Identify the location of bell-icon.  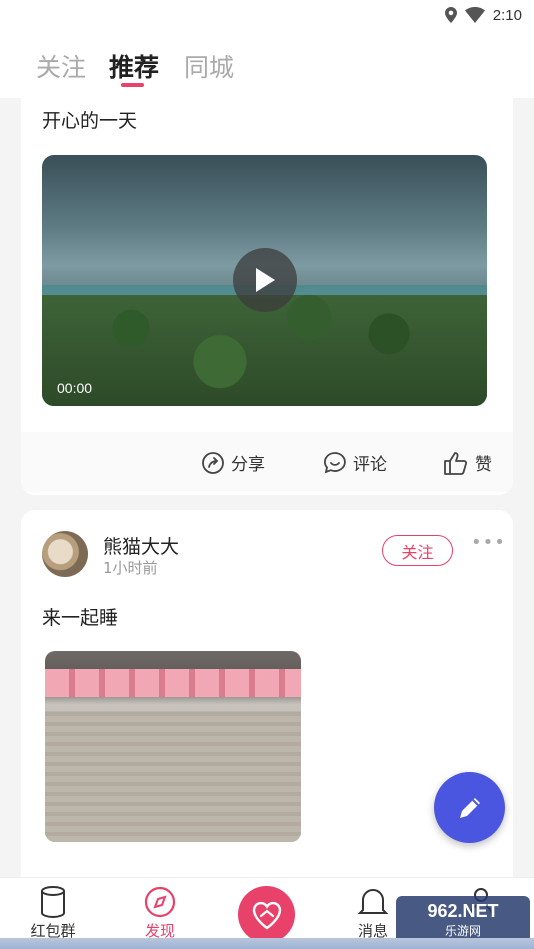
(373, 901).